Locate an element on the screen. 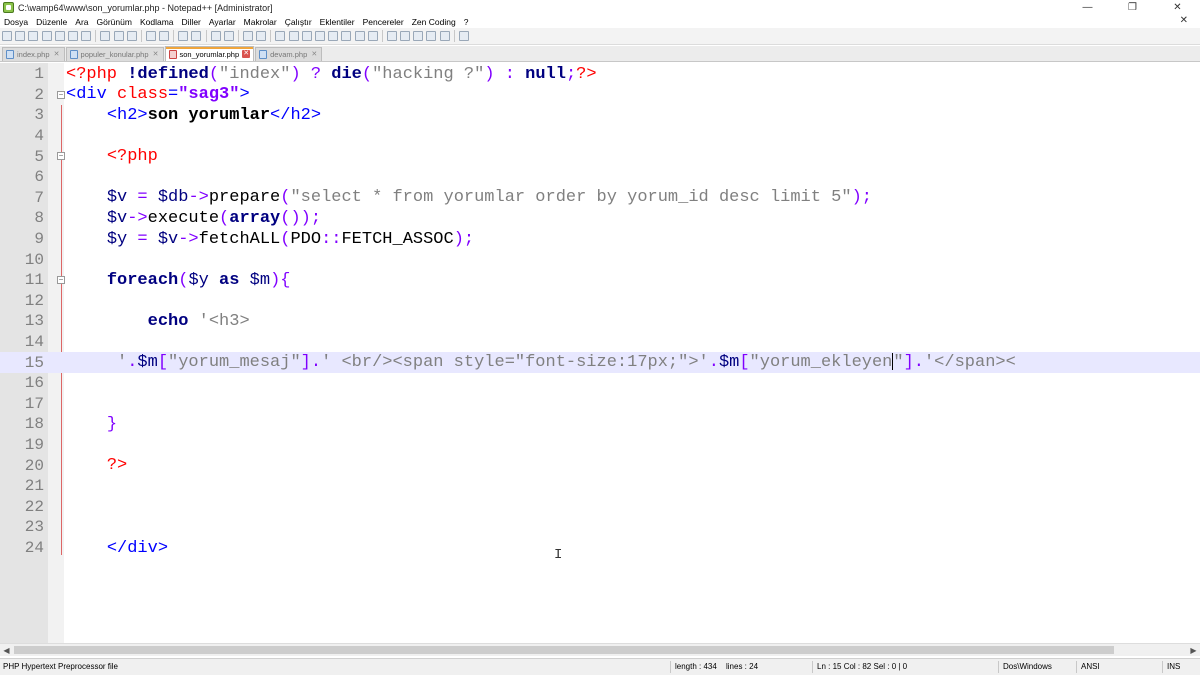 This screenshot has width=1200, height=675. close-document-icon: ✕ is located at coordinates (1184, 20).